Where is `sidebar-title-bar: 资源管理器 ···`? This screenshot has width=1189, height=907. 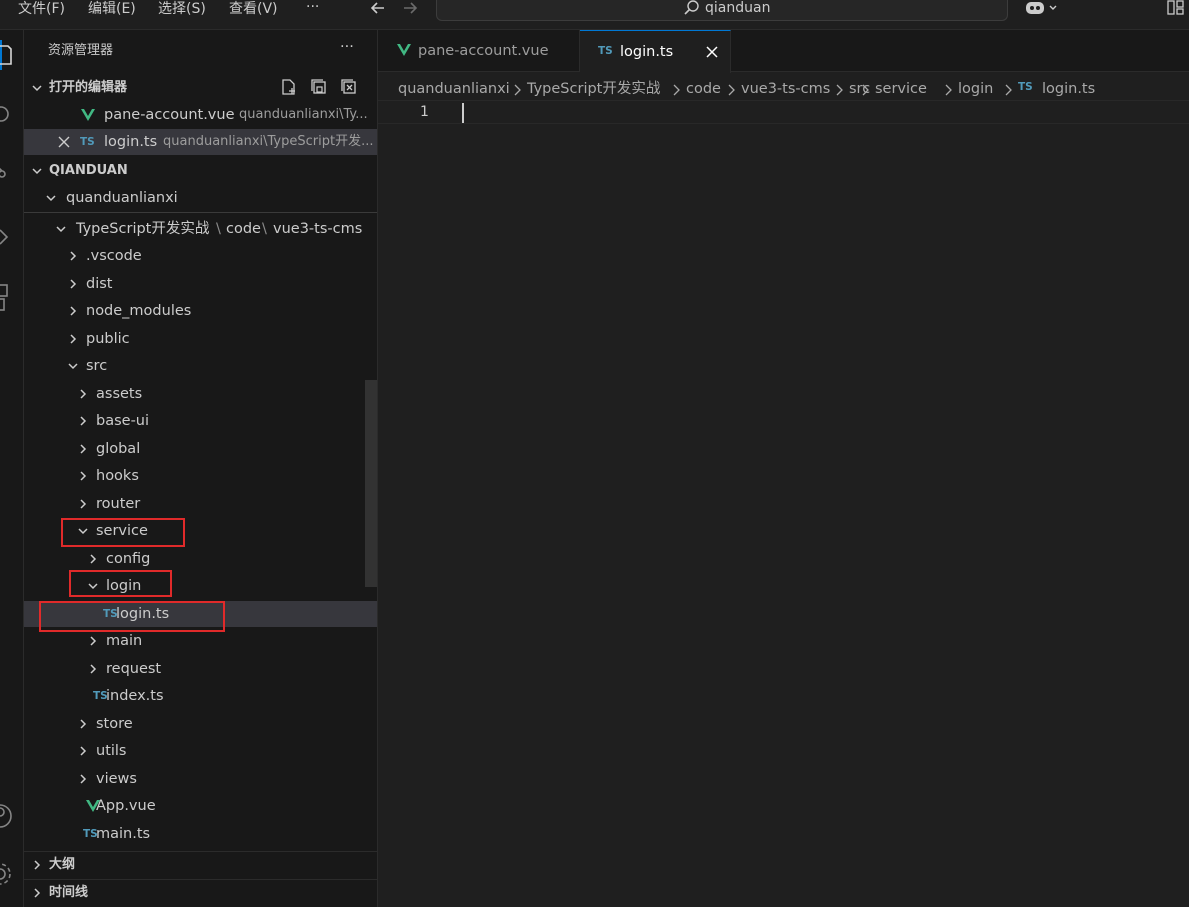
sidebar-title-bar: 资源管理器 ··· is located at coordinates (200, 51).